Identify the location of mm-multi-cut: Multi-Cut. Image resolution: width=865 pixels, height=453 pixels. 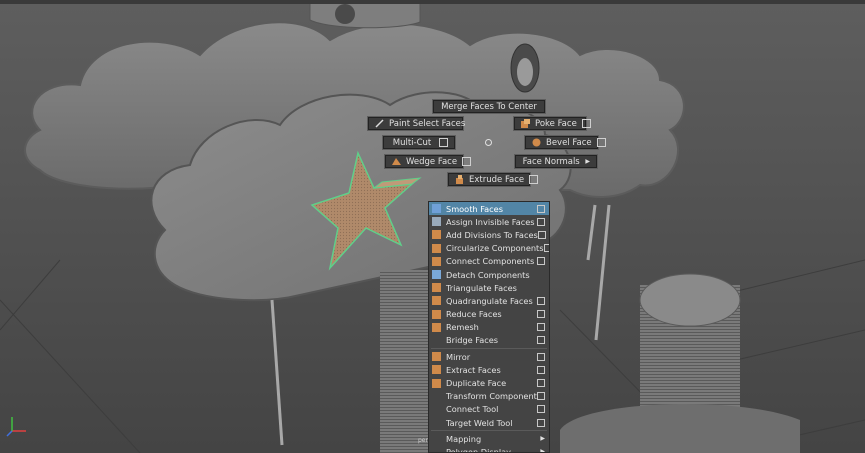
(419, 142).